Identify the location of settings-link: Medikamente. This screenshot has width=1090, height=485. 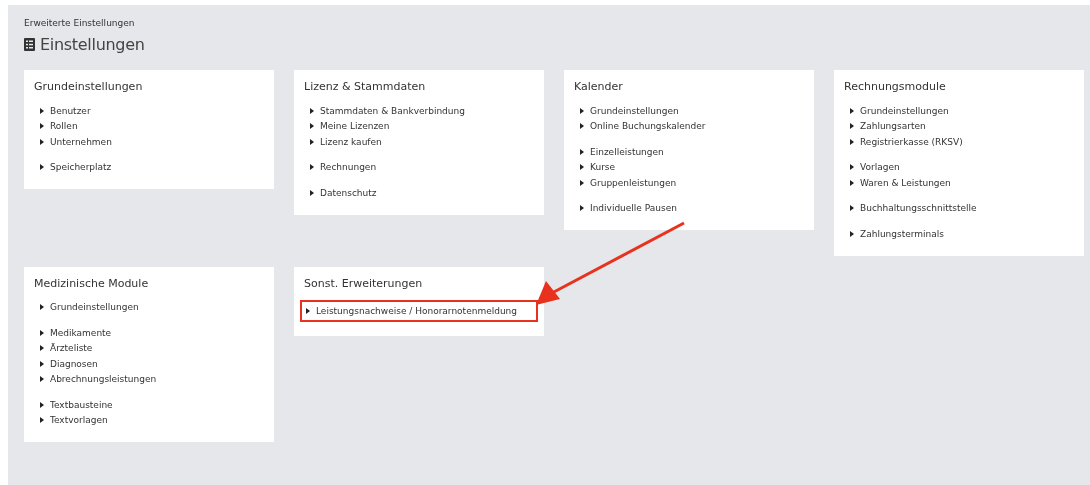
(149, 333).